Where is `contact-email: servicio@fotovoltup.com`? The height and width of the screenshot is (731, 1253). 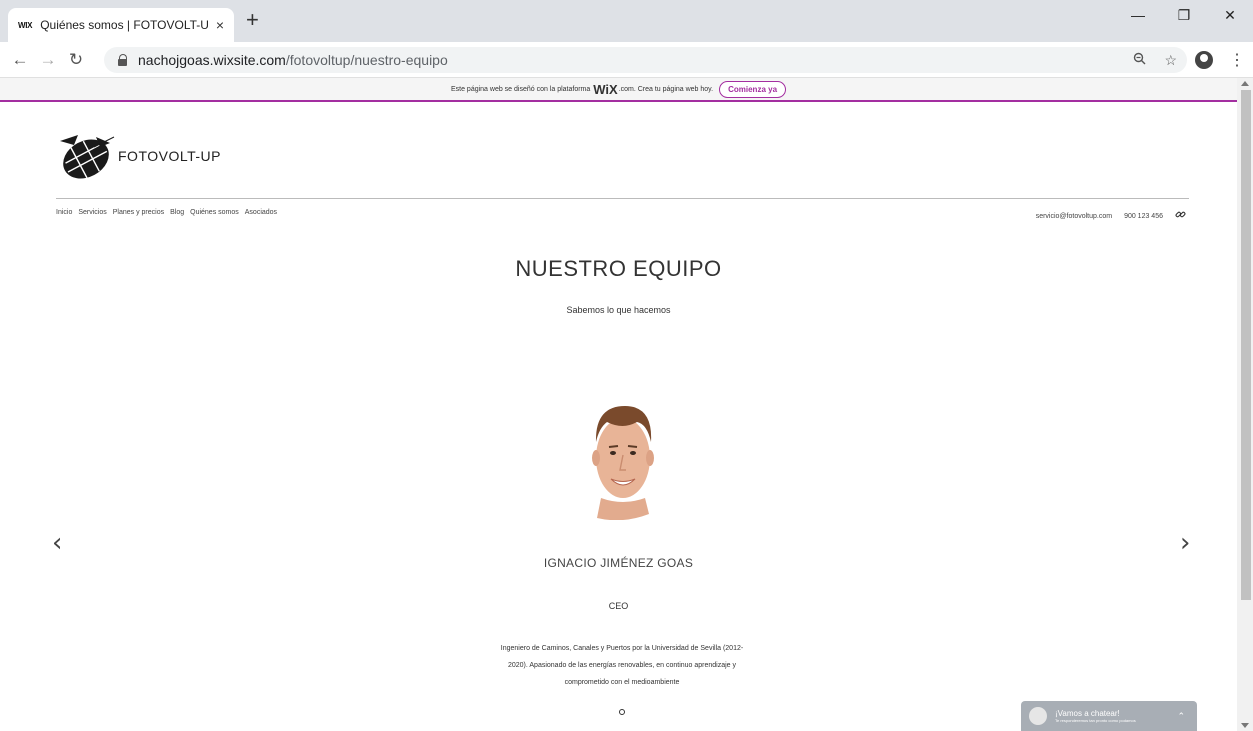 contact-email: servicio@fotovoltup.com is located at coordinates (1074, 216).